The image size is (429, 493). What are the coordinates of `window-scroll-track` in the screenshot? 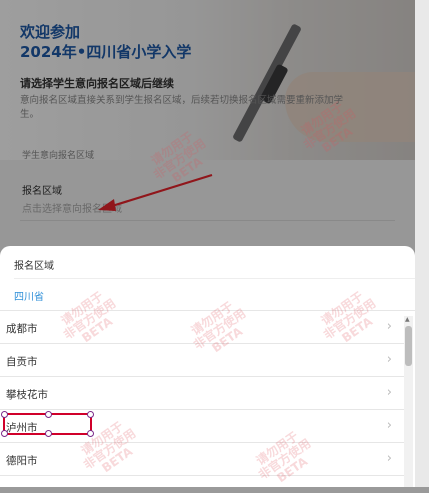 It's located at (422, 243).